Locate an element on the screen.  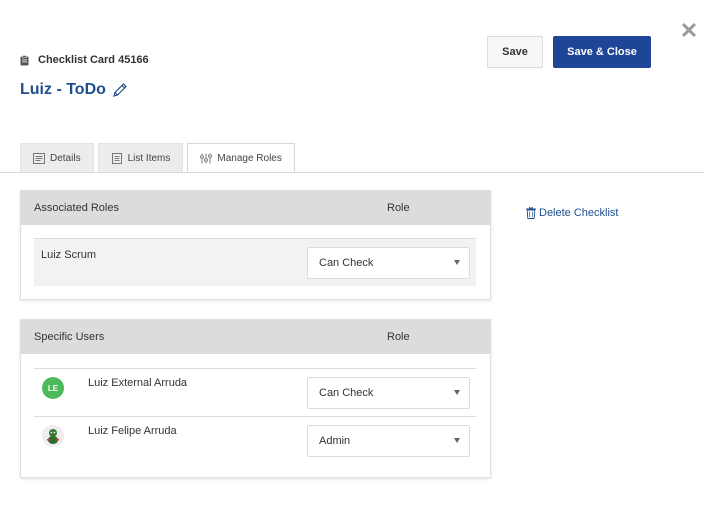
specific-users-title: Specific Users is located at coordinates (69, 337).